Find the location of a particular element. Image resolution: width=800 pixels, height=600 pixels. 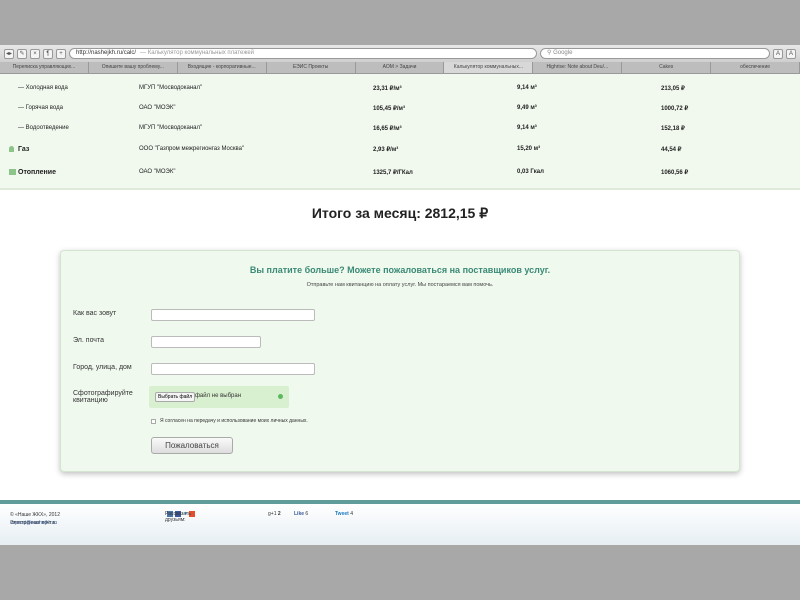

edit-icon: ✎ is located at coordinates (22, 53).